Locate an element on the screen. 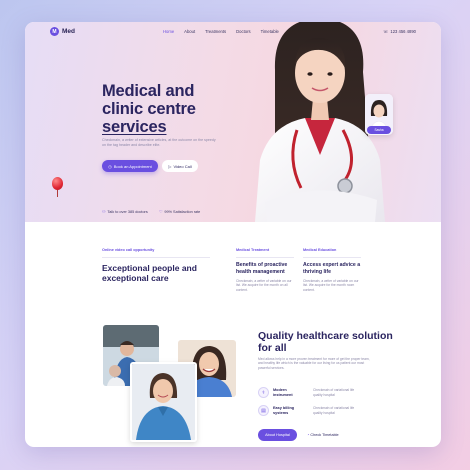  hero-title-highlight: services is located at coordinates (134, 127).